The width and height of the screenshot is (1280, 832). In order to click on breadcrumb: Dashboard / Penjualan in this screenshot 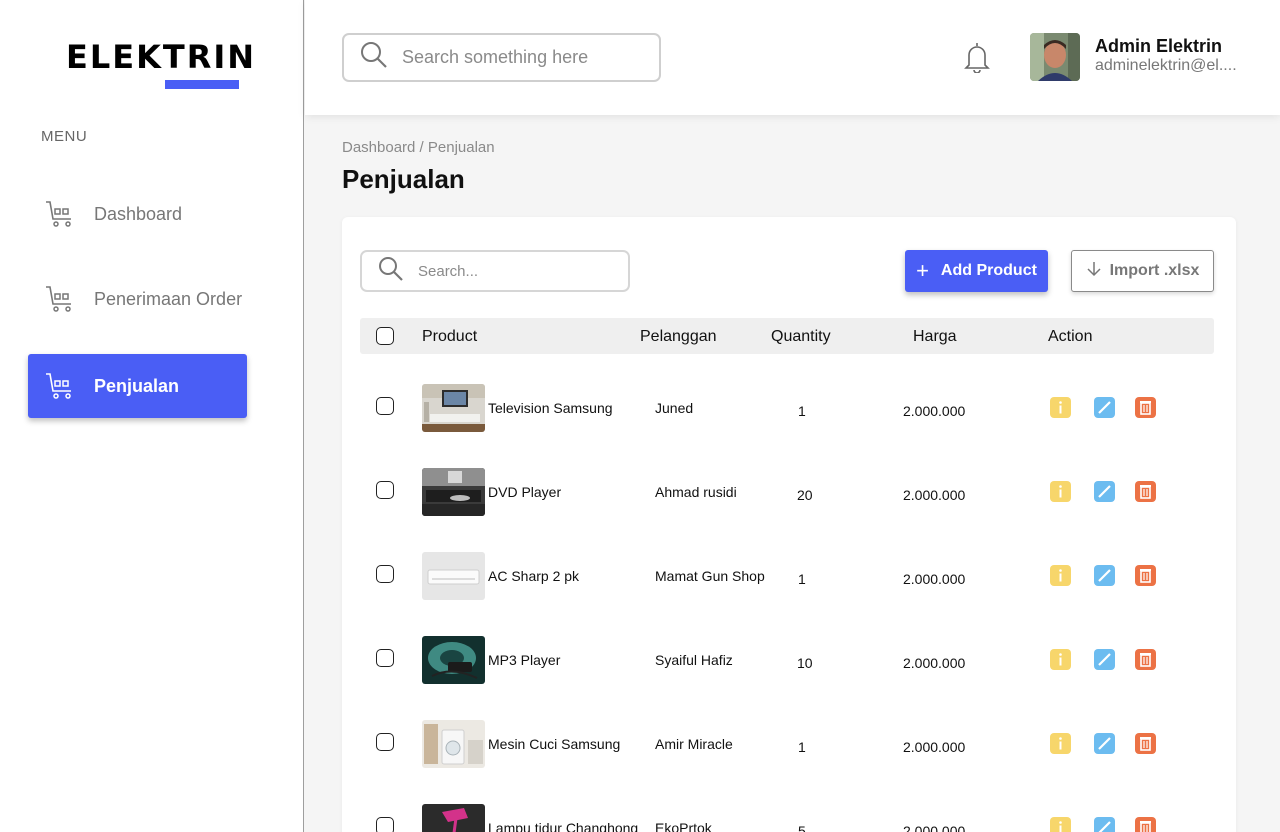, I will do `click(418, 147)`.